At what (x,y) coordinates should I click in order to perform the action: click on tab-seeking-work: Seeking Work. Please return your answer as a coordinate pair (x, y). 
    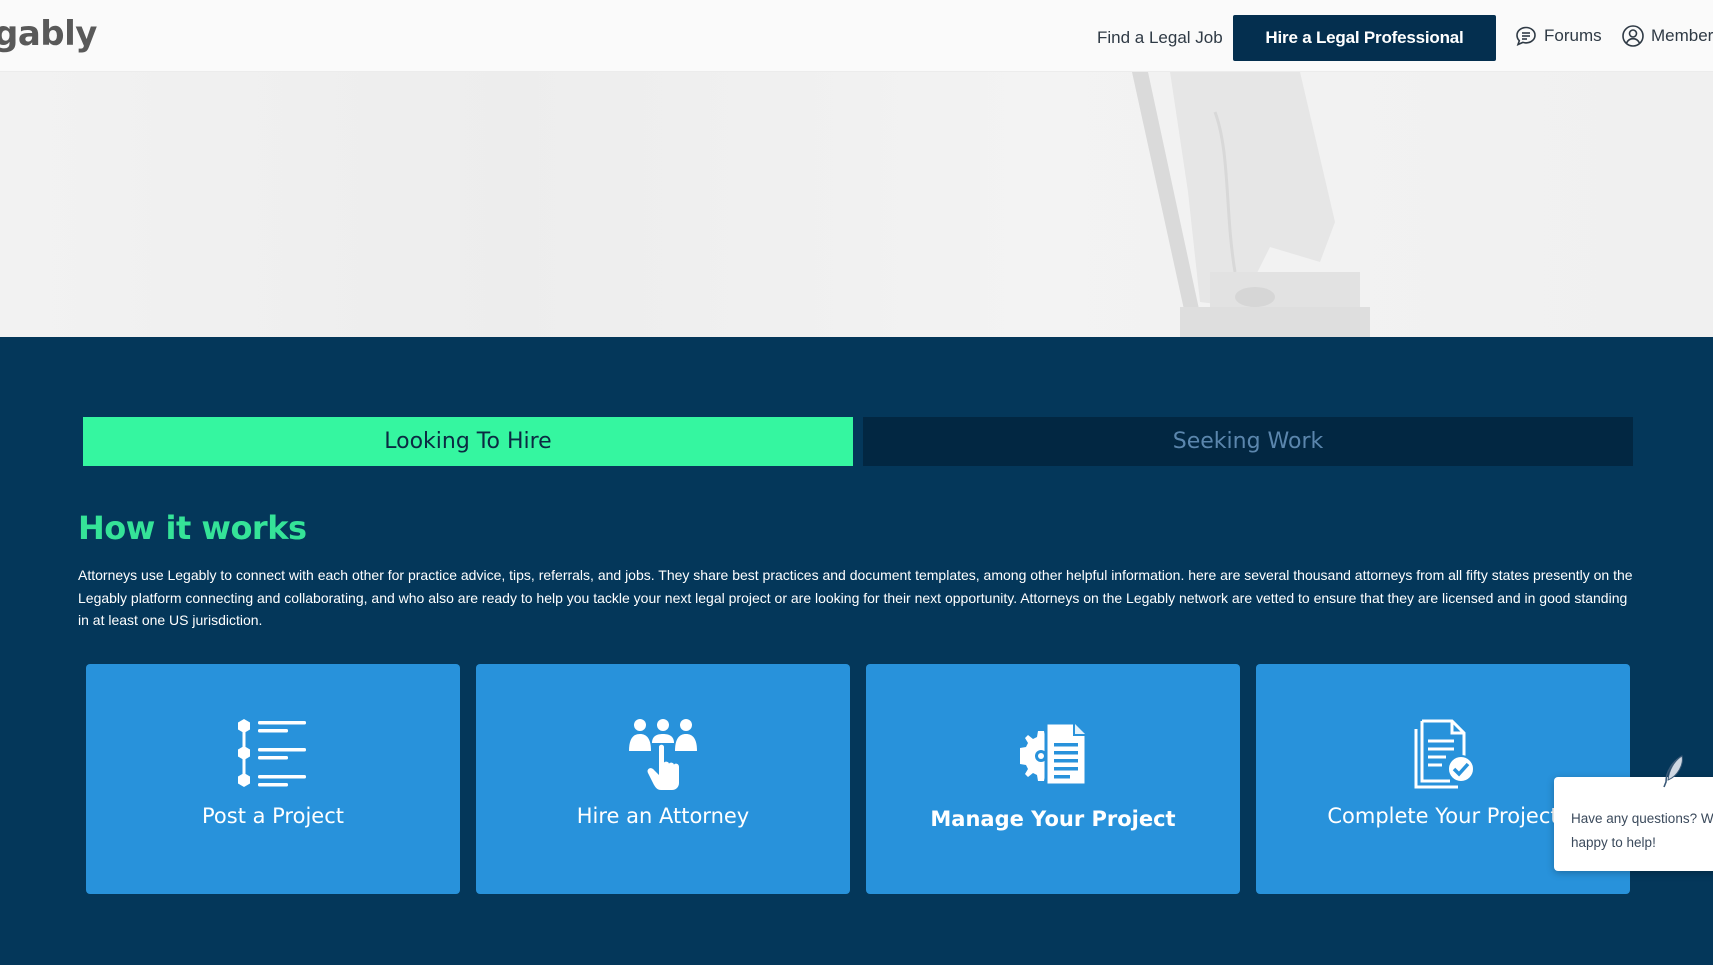
    Looking at the image, I should click on (1248, 441).